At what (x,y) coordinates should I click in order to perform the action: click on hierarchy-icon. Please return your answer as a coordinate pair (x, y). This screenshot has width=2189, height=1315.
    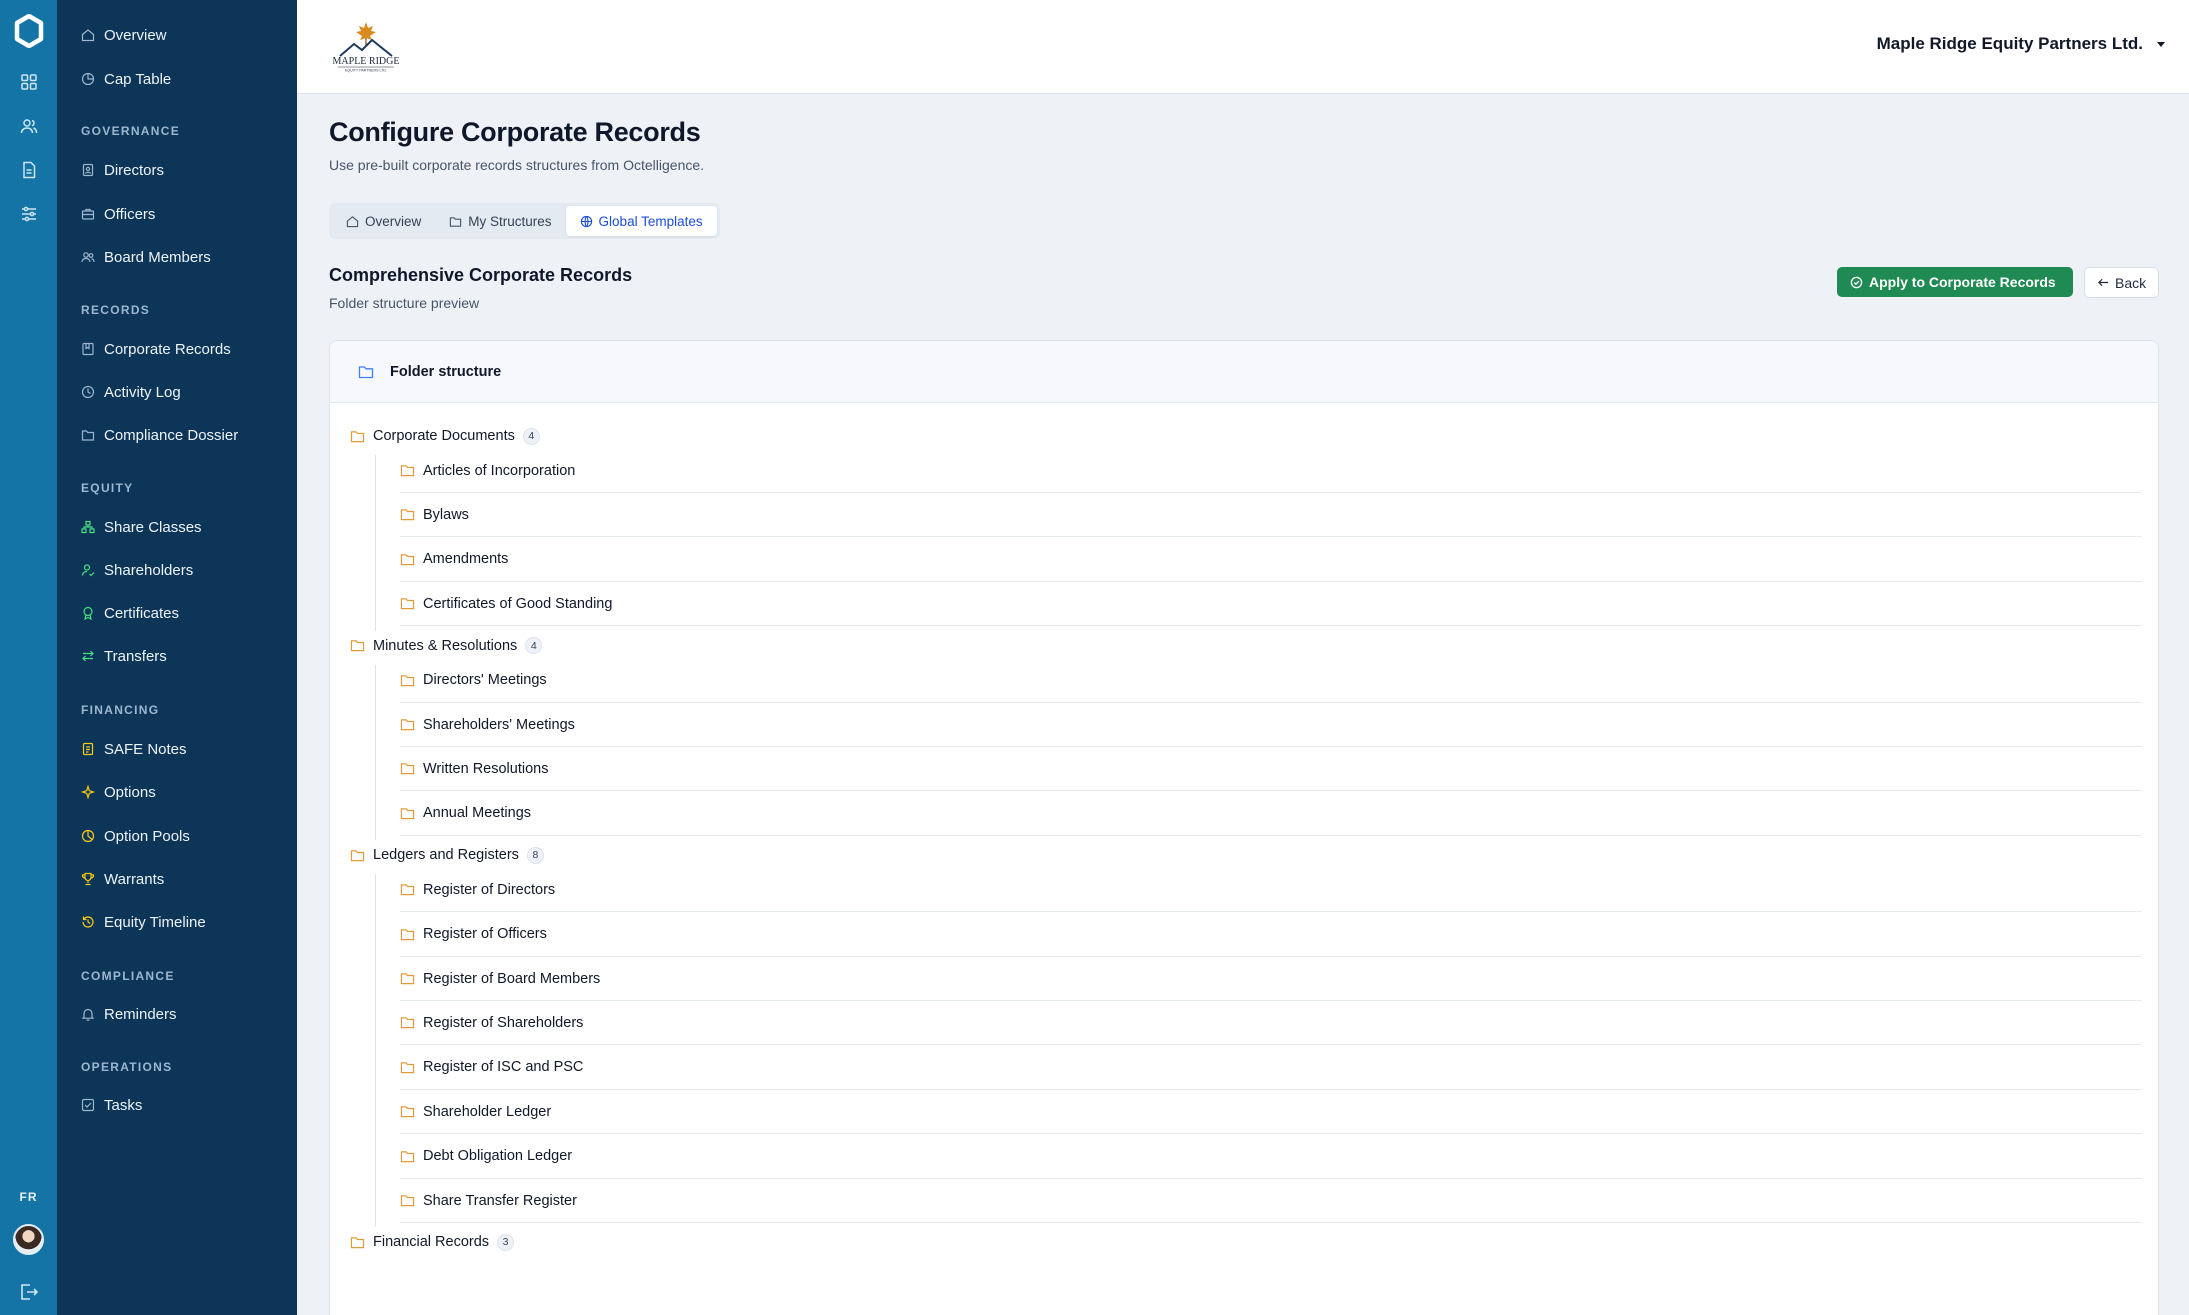
    Looking at the image, I should click on (88, 527).